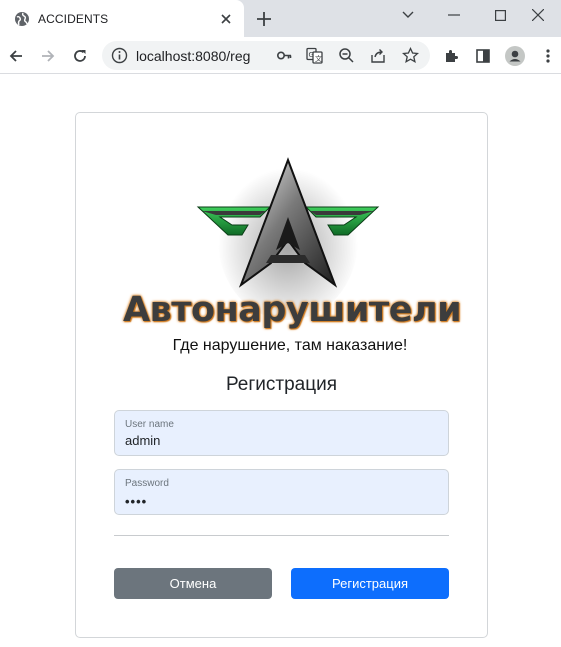 This screenshot has width=561, height=647. Describe the element at coordinates (16, 56) in the screenshot. I see `back-arrow-icon` at that location.